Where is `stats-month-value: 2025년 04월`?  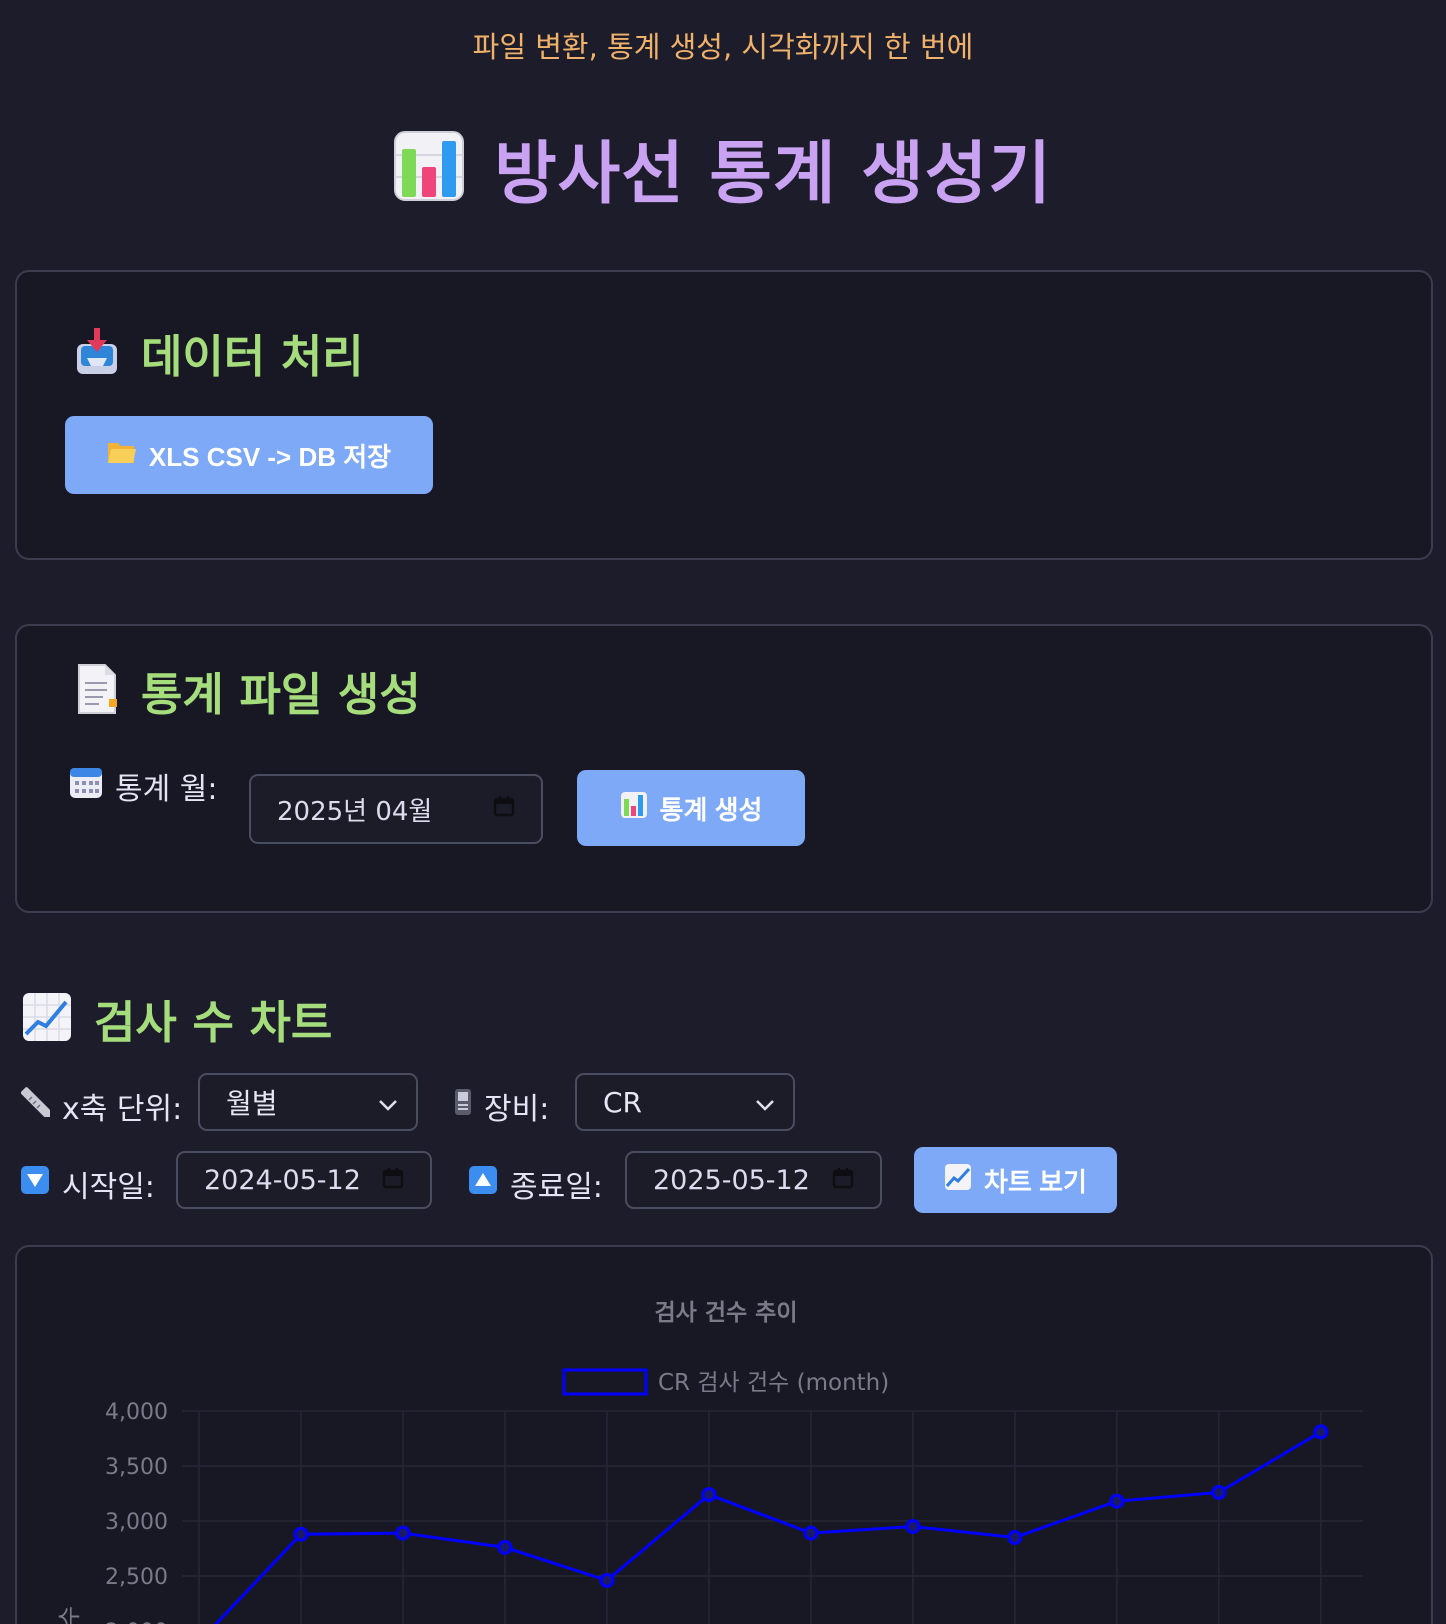 stats-month-value: 2025년 04월 is located at coordinates (355, 811).